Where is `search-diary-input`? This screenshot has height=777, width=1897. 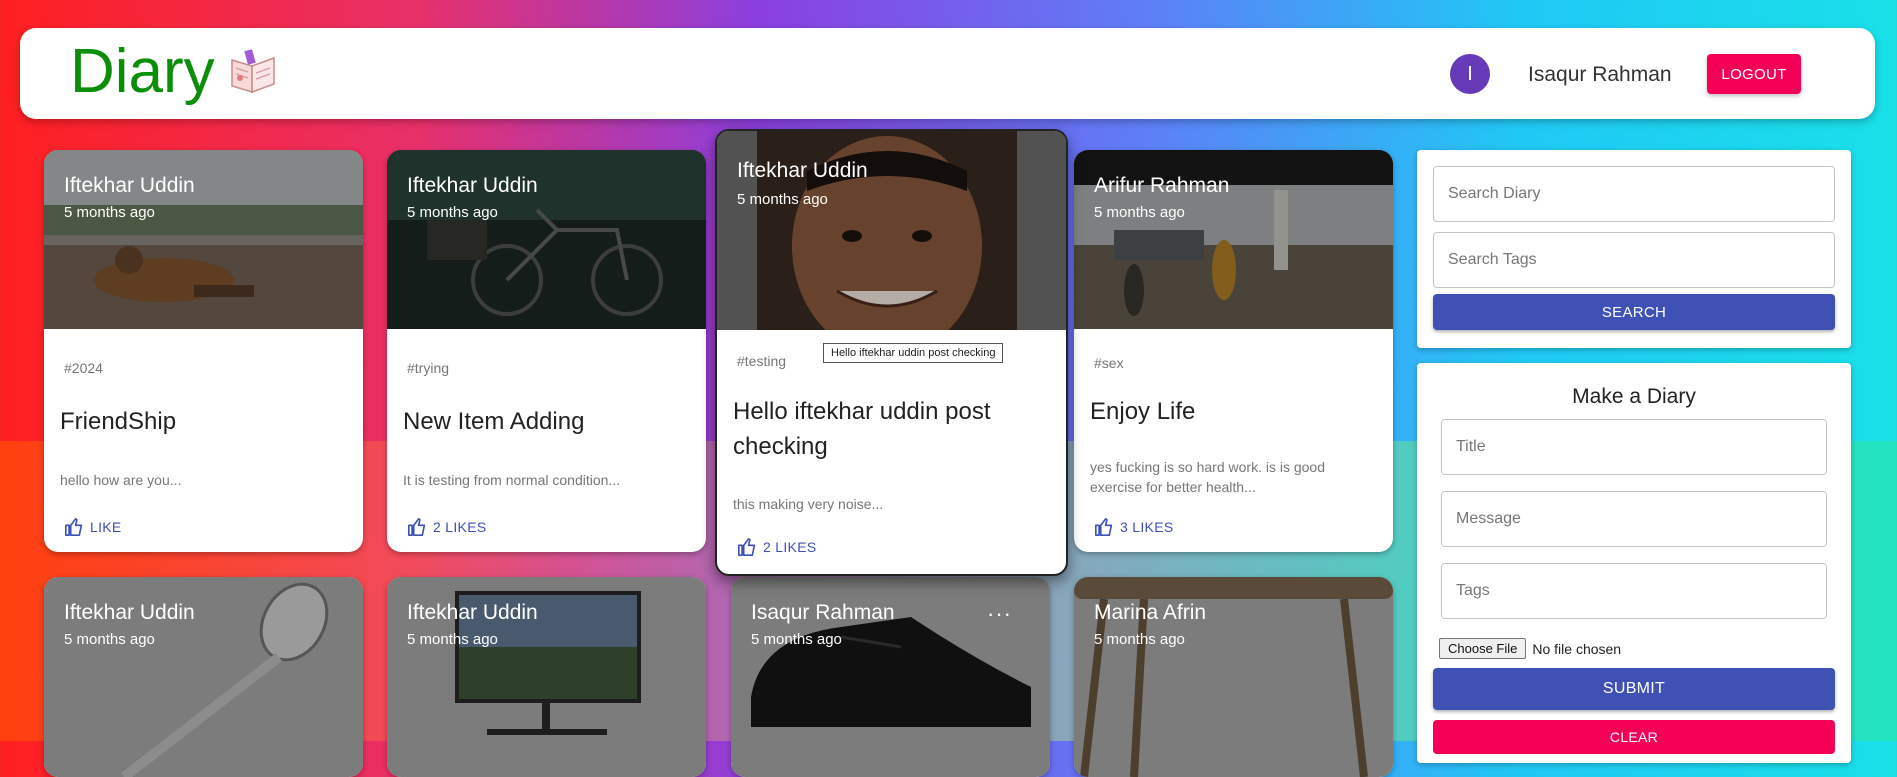
search-diary-input is located at coordinates (1634, 194).